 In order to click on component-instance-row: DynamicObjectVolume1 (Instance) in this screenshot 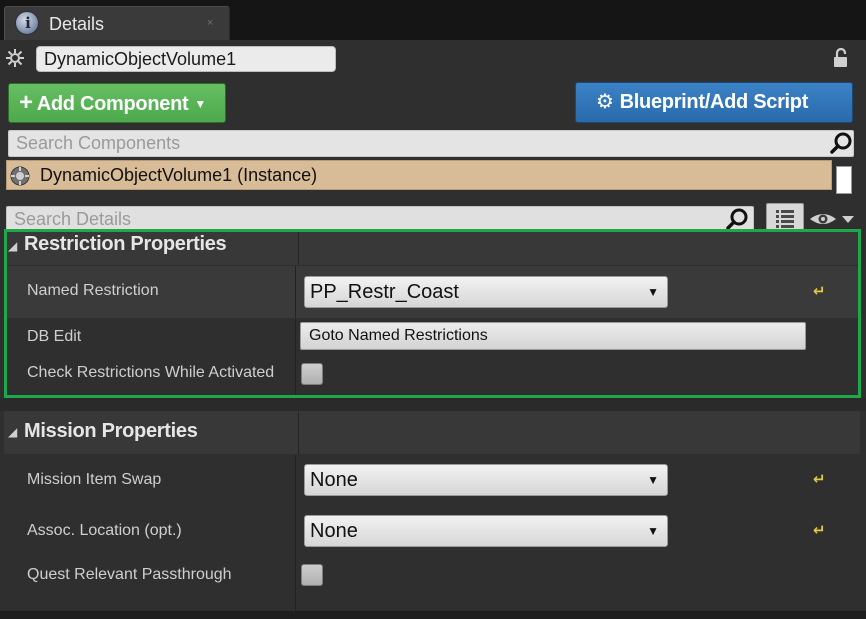, I will do `click(419, 175)`.